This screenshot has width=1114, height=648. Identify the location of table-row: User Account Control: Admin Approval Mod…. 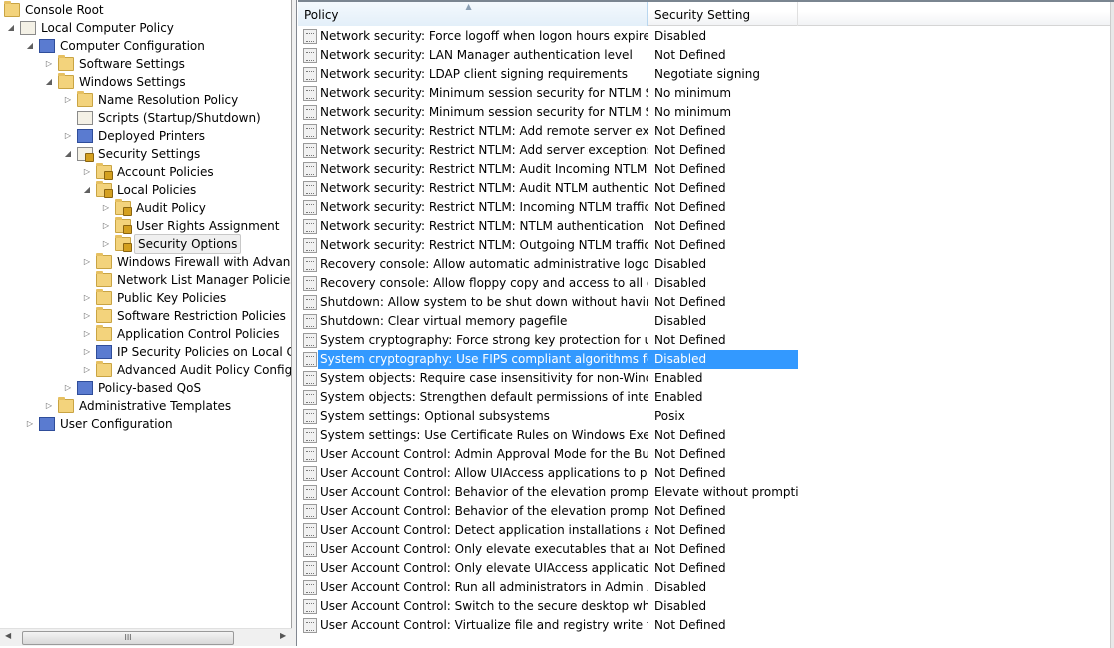
(548, 454).